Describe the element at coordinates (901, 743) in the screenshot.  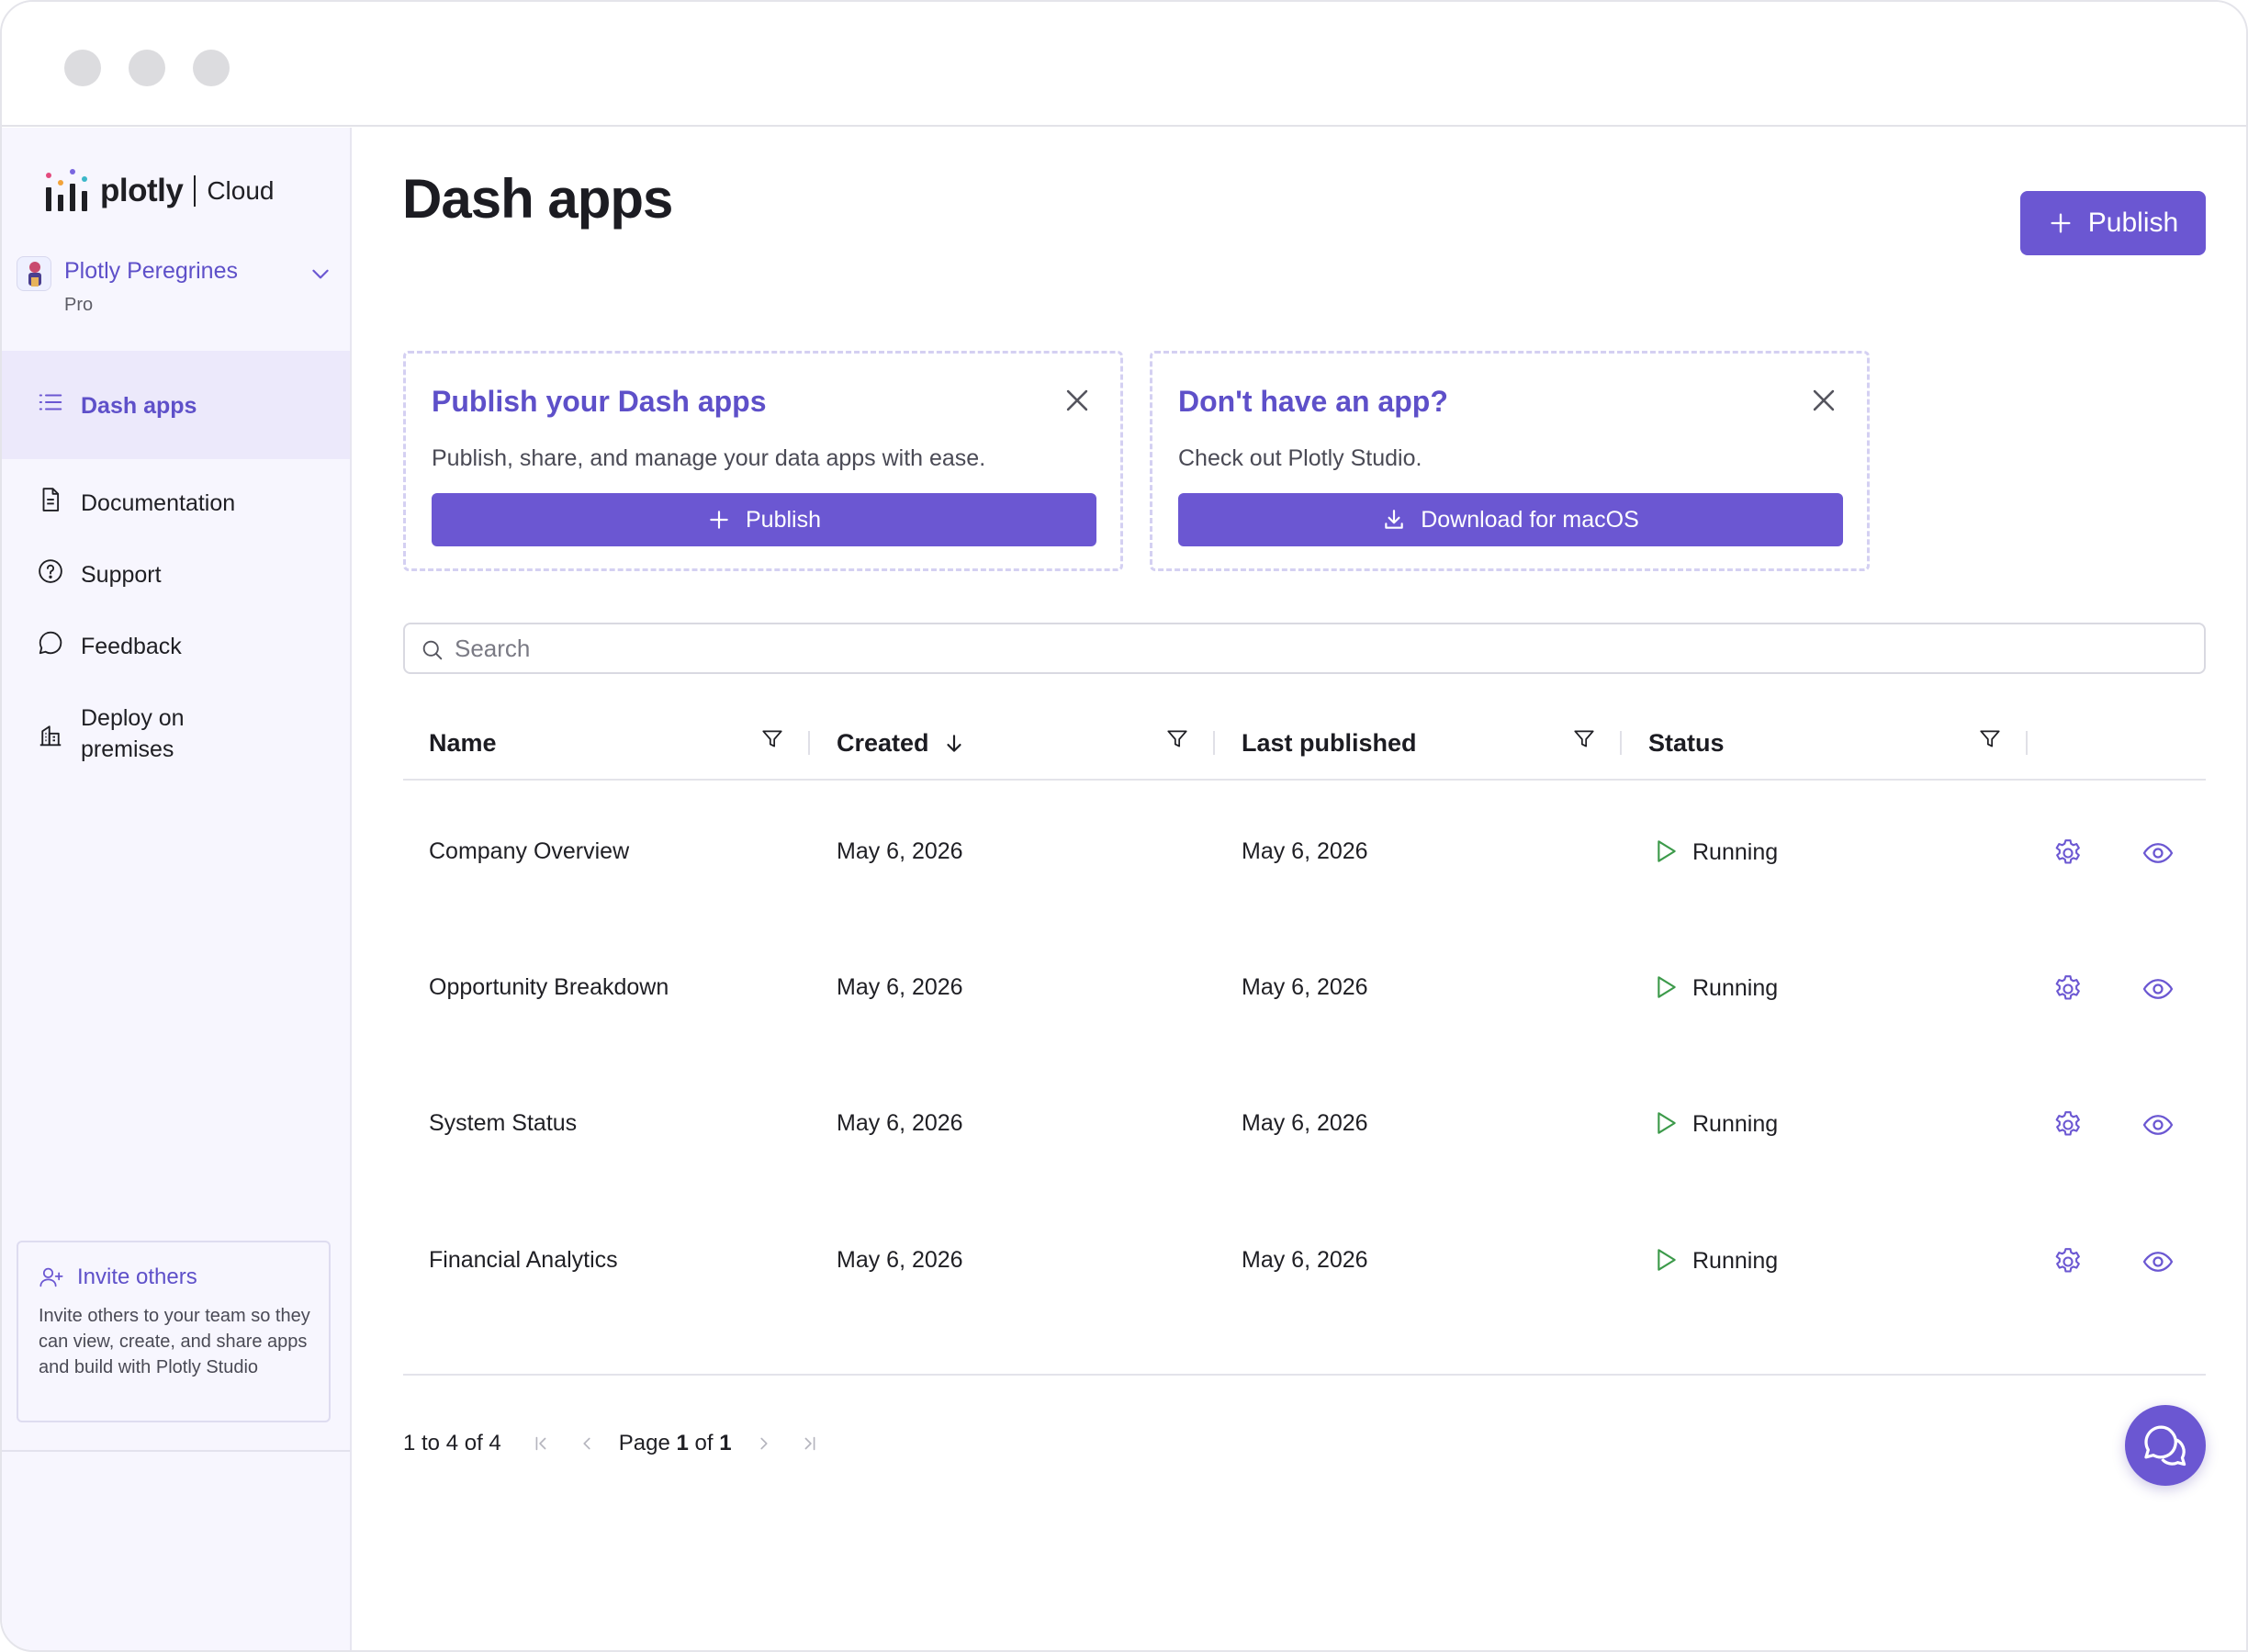
I see `column-header-created: Created` at that location.